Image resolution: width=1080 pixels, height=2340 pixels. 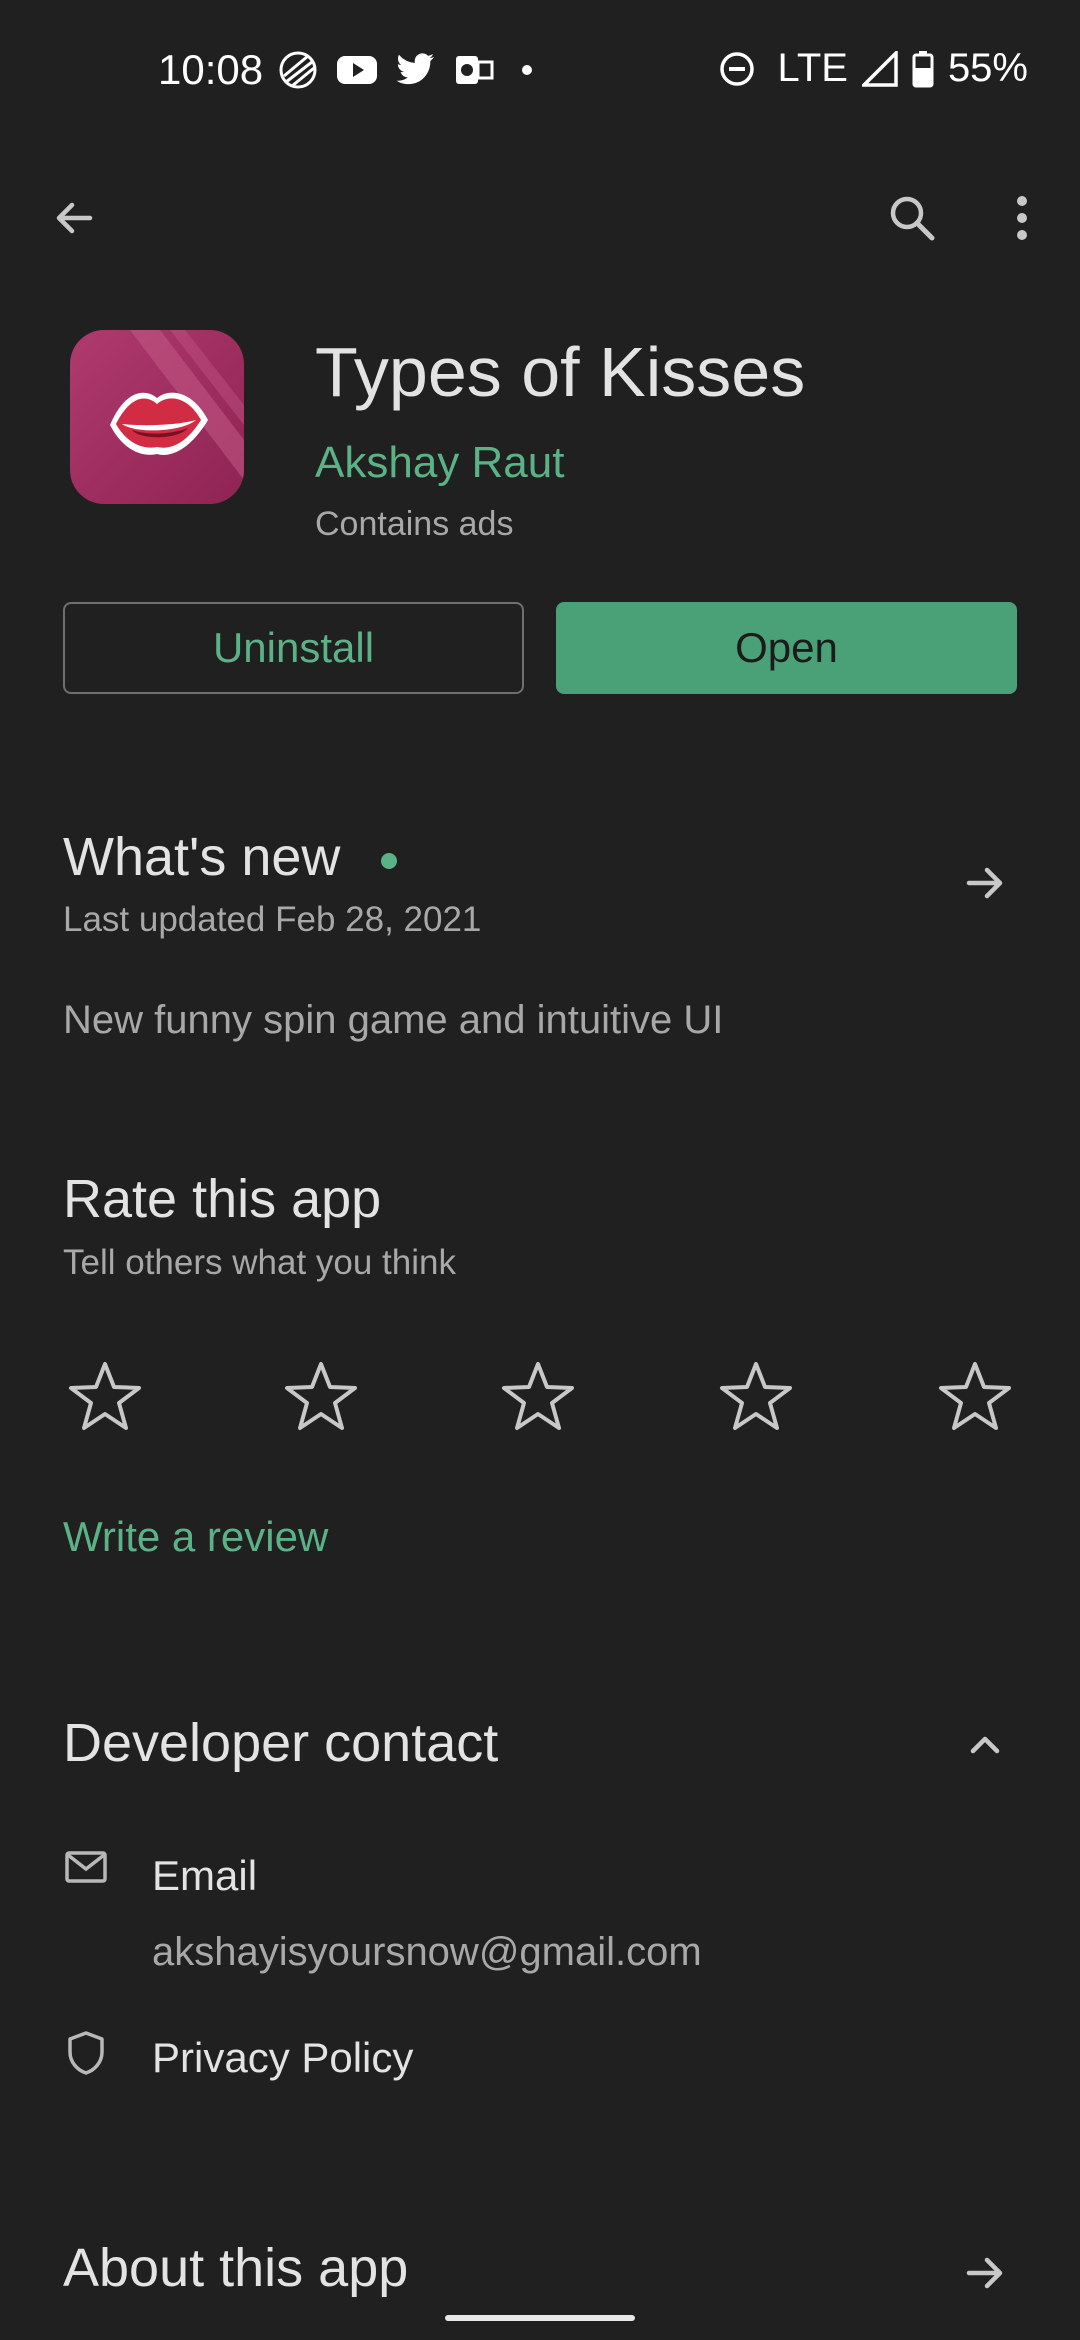 I want to click on uninstall-button: Uninstall, so click(x=293, y=648).